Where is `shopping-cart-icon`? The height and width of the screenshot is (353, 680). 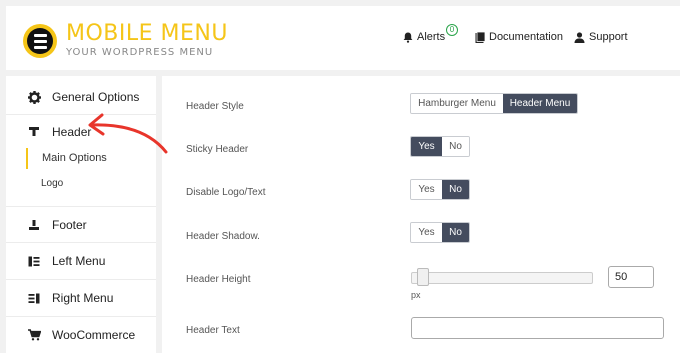 shopping-cart-icon is located at coordinates (34, 335).